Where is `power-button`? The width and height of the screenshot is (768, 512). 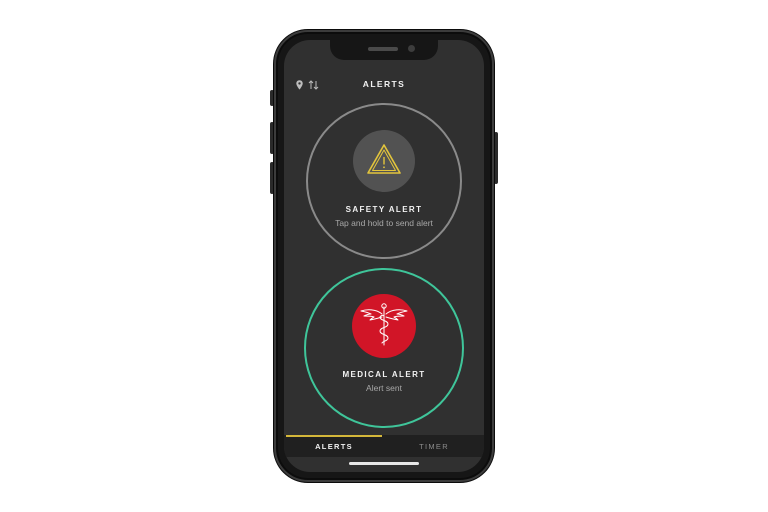
power-button is located at coordinates (496, 158).